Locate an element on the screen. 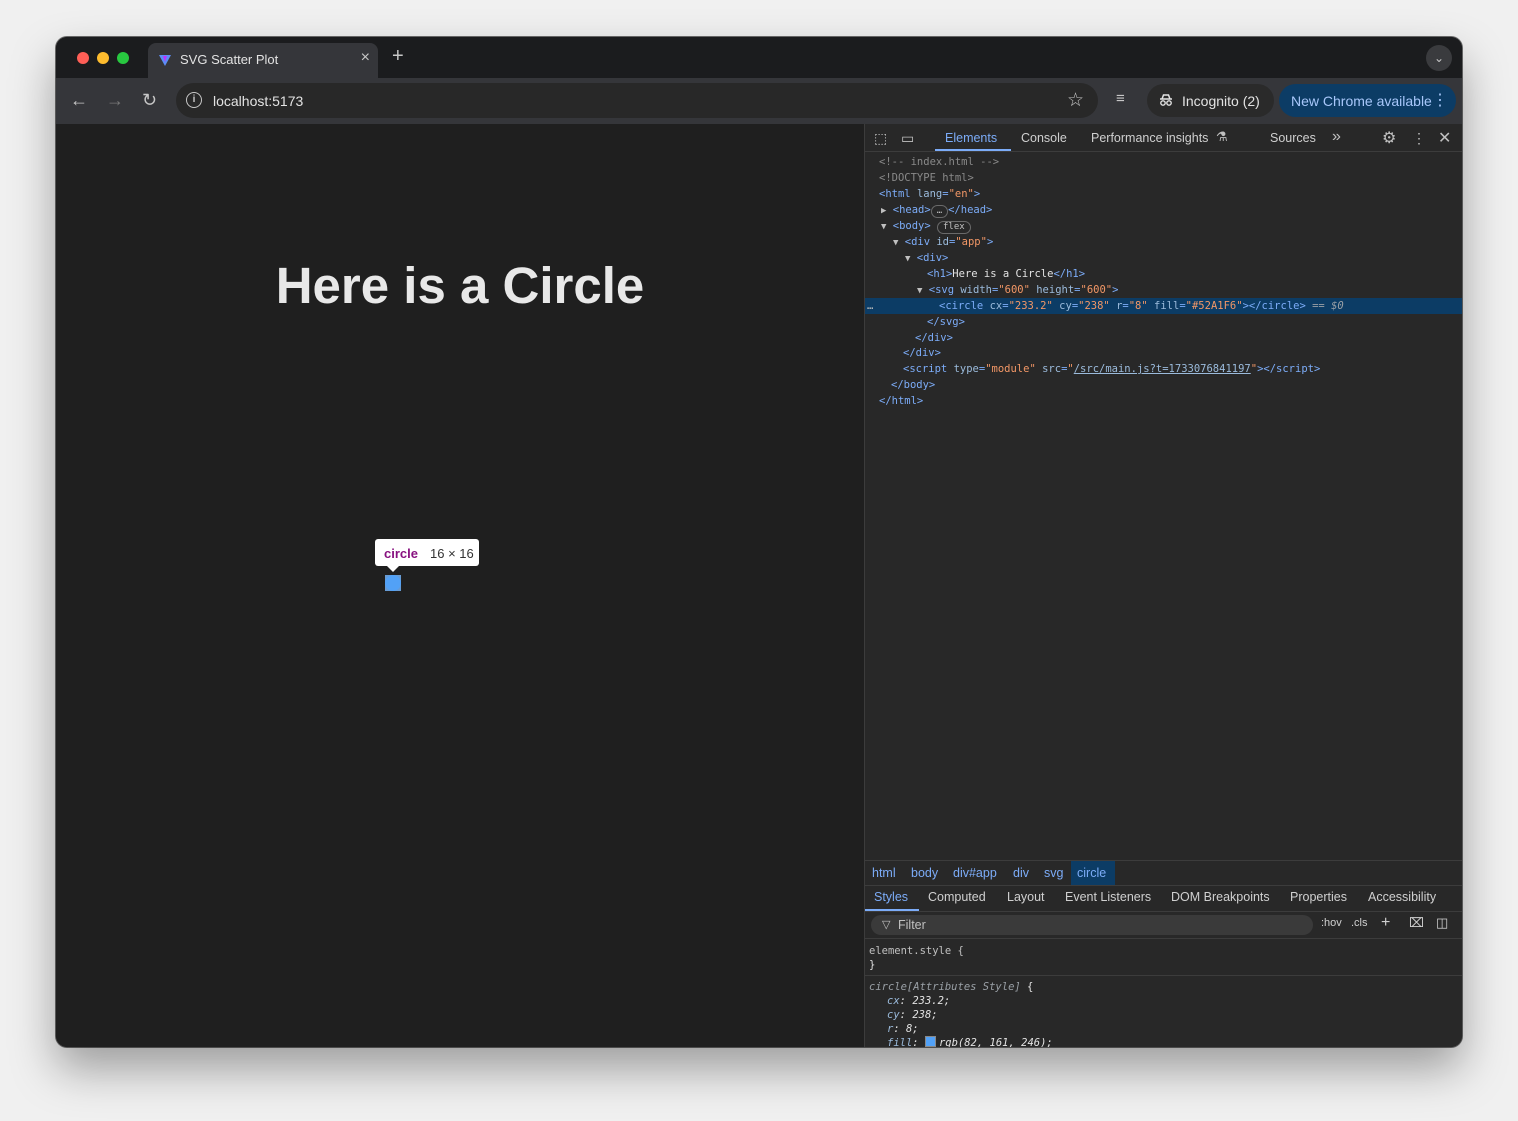 This screenshot has width=1518, height=1121. dom-svg-close: </svg> is located at coordinates (946, 322).